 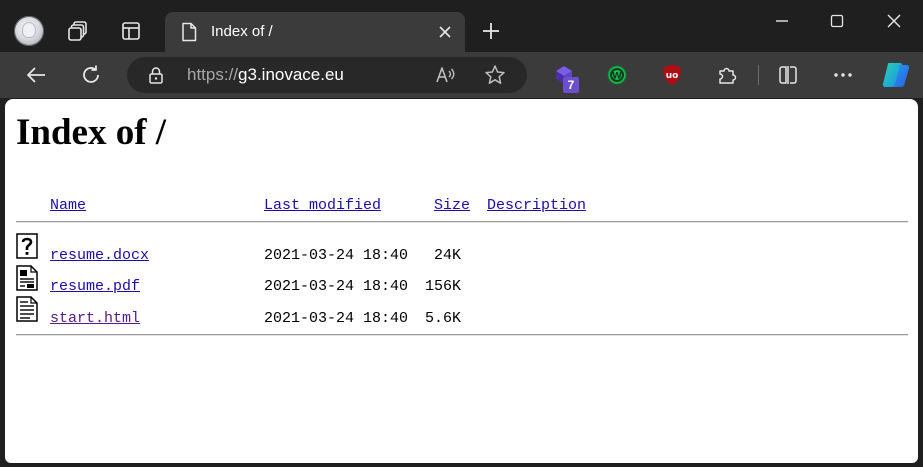 What do you see at coordinates (727, 75) in the screenshot?
I see `extensions-puzzle-icon` at bounding box center [727, 75].